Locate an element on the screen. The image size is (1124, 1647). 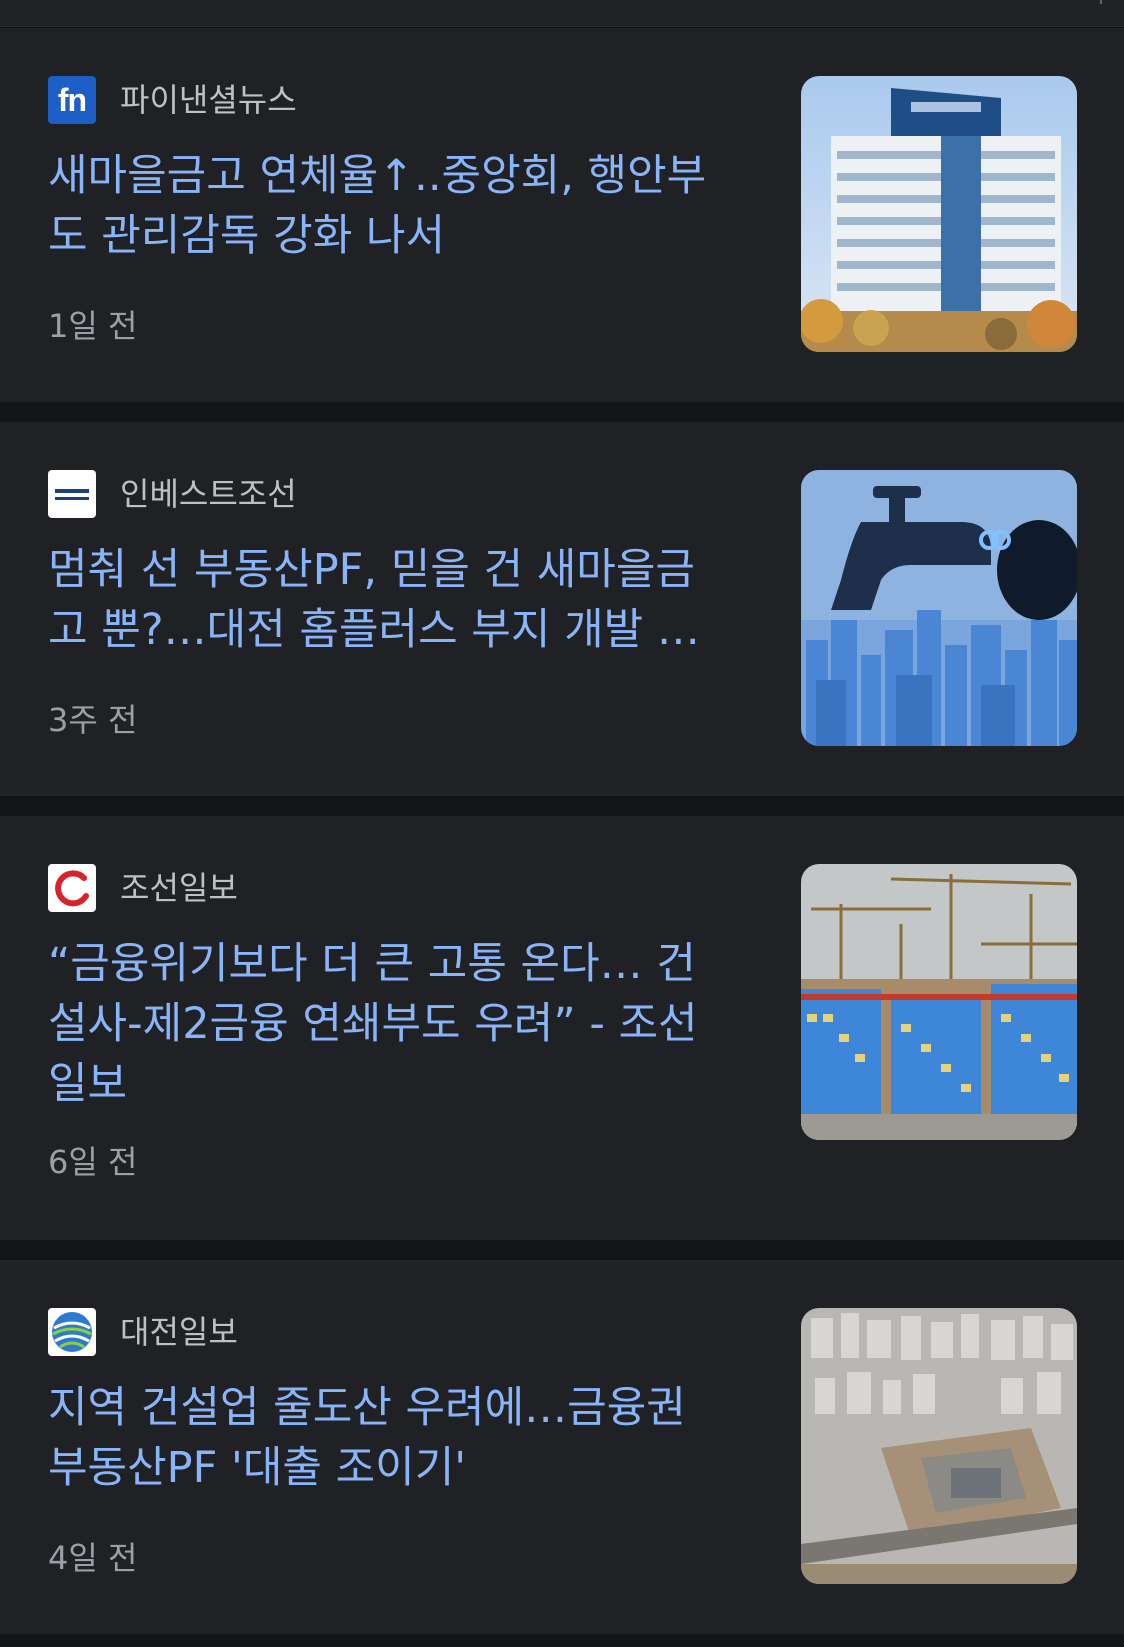
source-name: 인베스트조선 is located at coordinates (208, 494).